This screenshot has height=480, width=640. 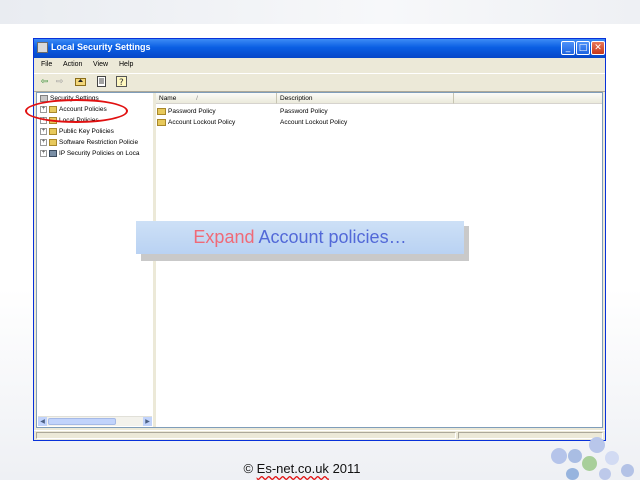 I want to click on window-title: Local Security Settings, so click(x=101, y=47).